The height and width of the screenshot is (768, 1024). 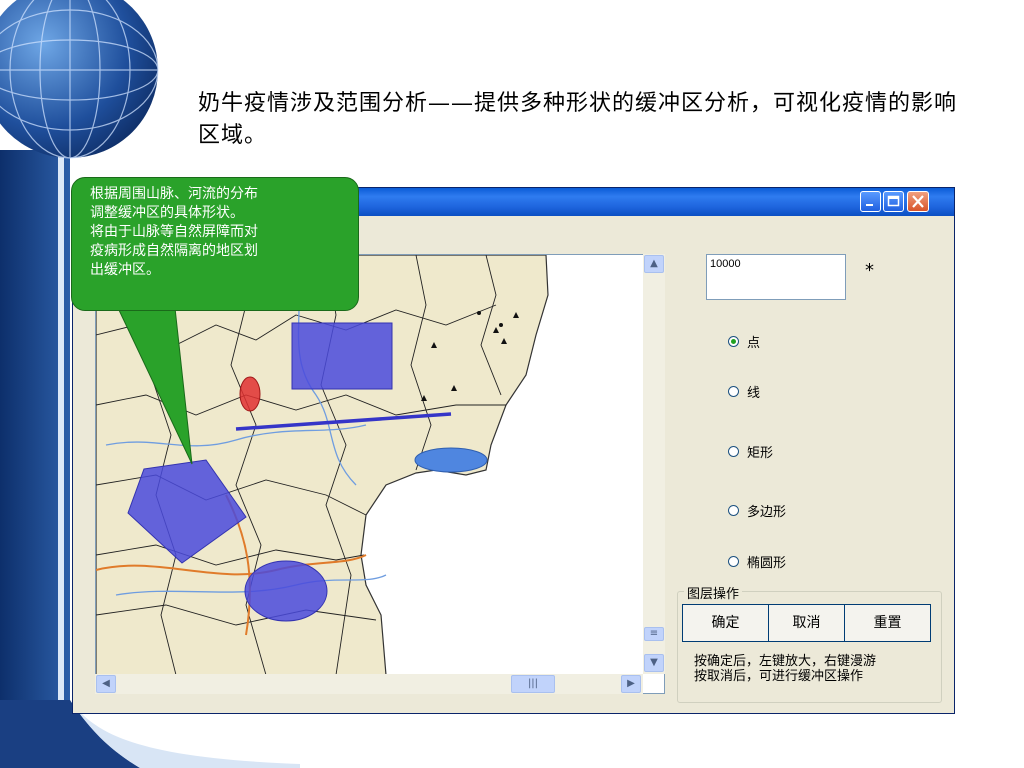 What do you see at coordinates (779, 676) in the screenshot?
I see `hint-line: 按取消后，可进行缓冲区操作` at bounding box center [779, 676].